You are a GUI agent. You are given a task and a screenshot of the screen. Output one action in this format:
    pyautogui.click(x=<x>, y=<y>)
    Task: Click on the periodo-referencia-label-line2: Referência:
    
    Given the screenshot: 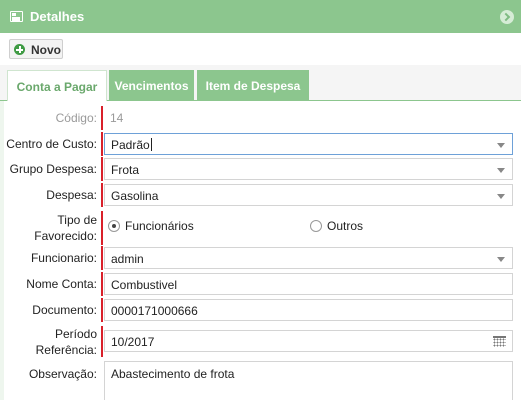 What is the action you would take?
    pyautogui.click(x=66, y=350)
    